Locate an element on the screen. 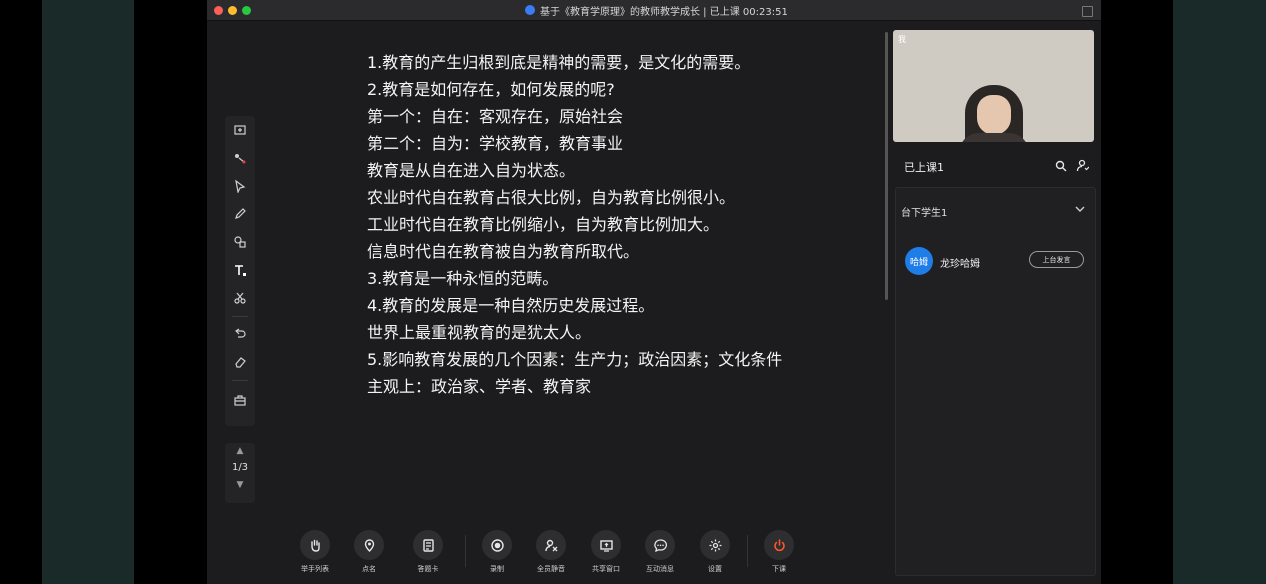 This screenshot has width=1266, height=584. end-class-button: 下课 is located at coordinates (779, 552).